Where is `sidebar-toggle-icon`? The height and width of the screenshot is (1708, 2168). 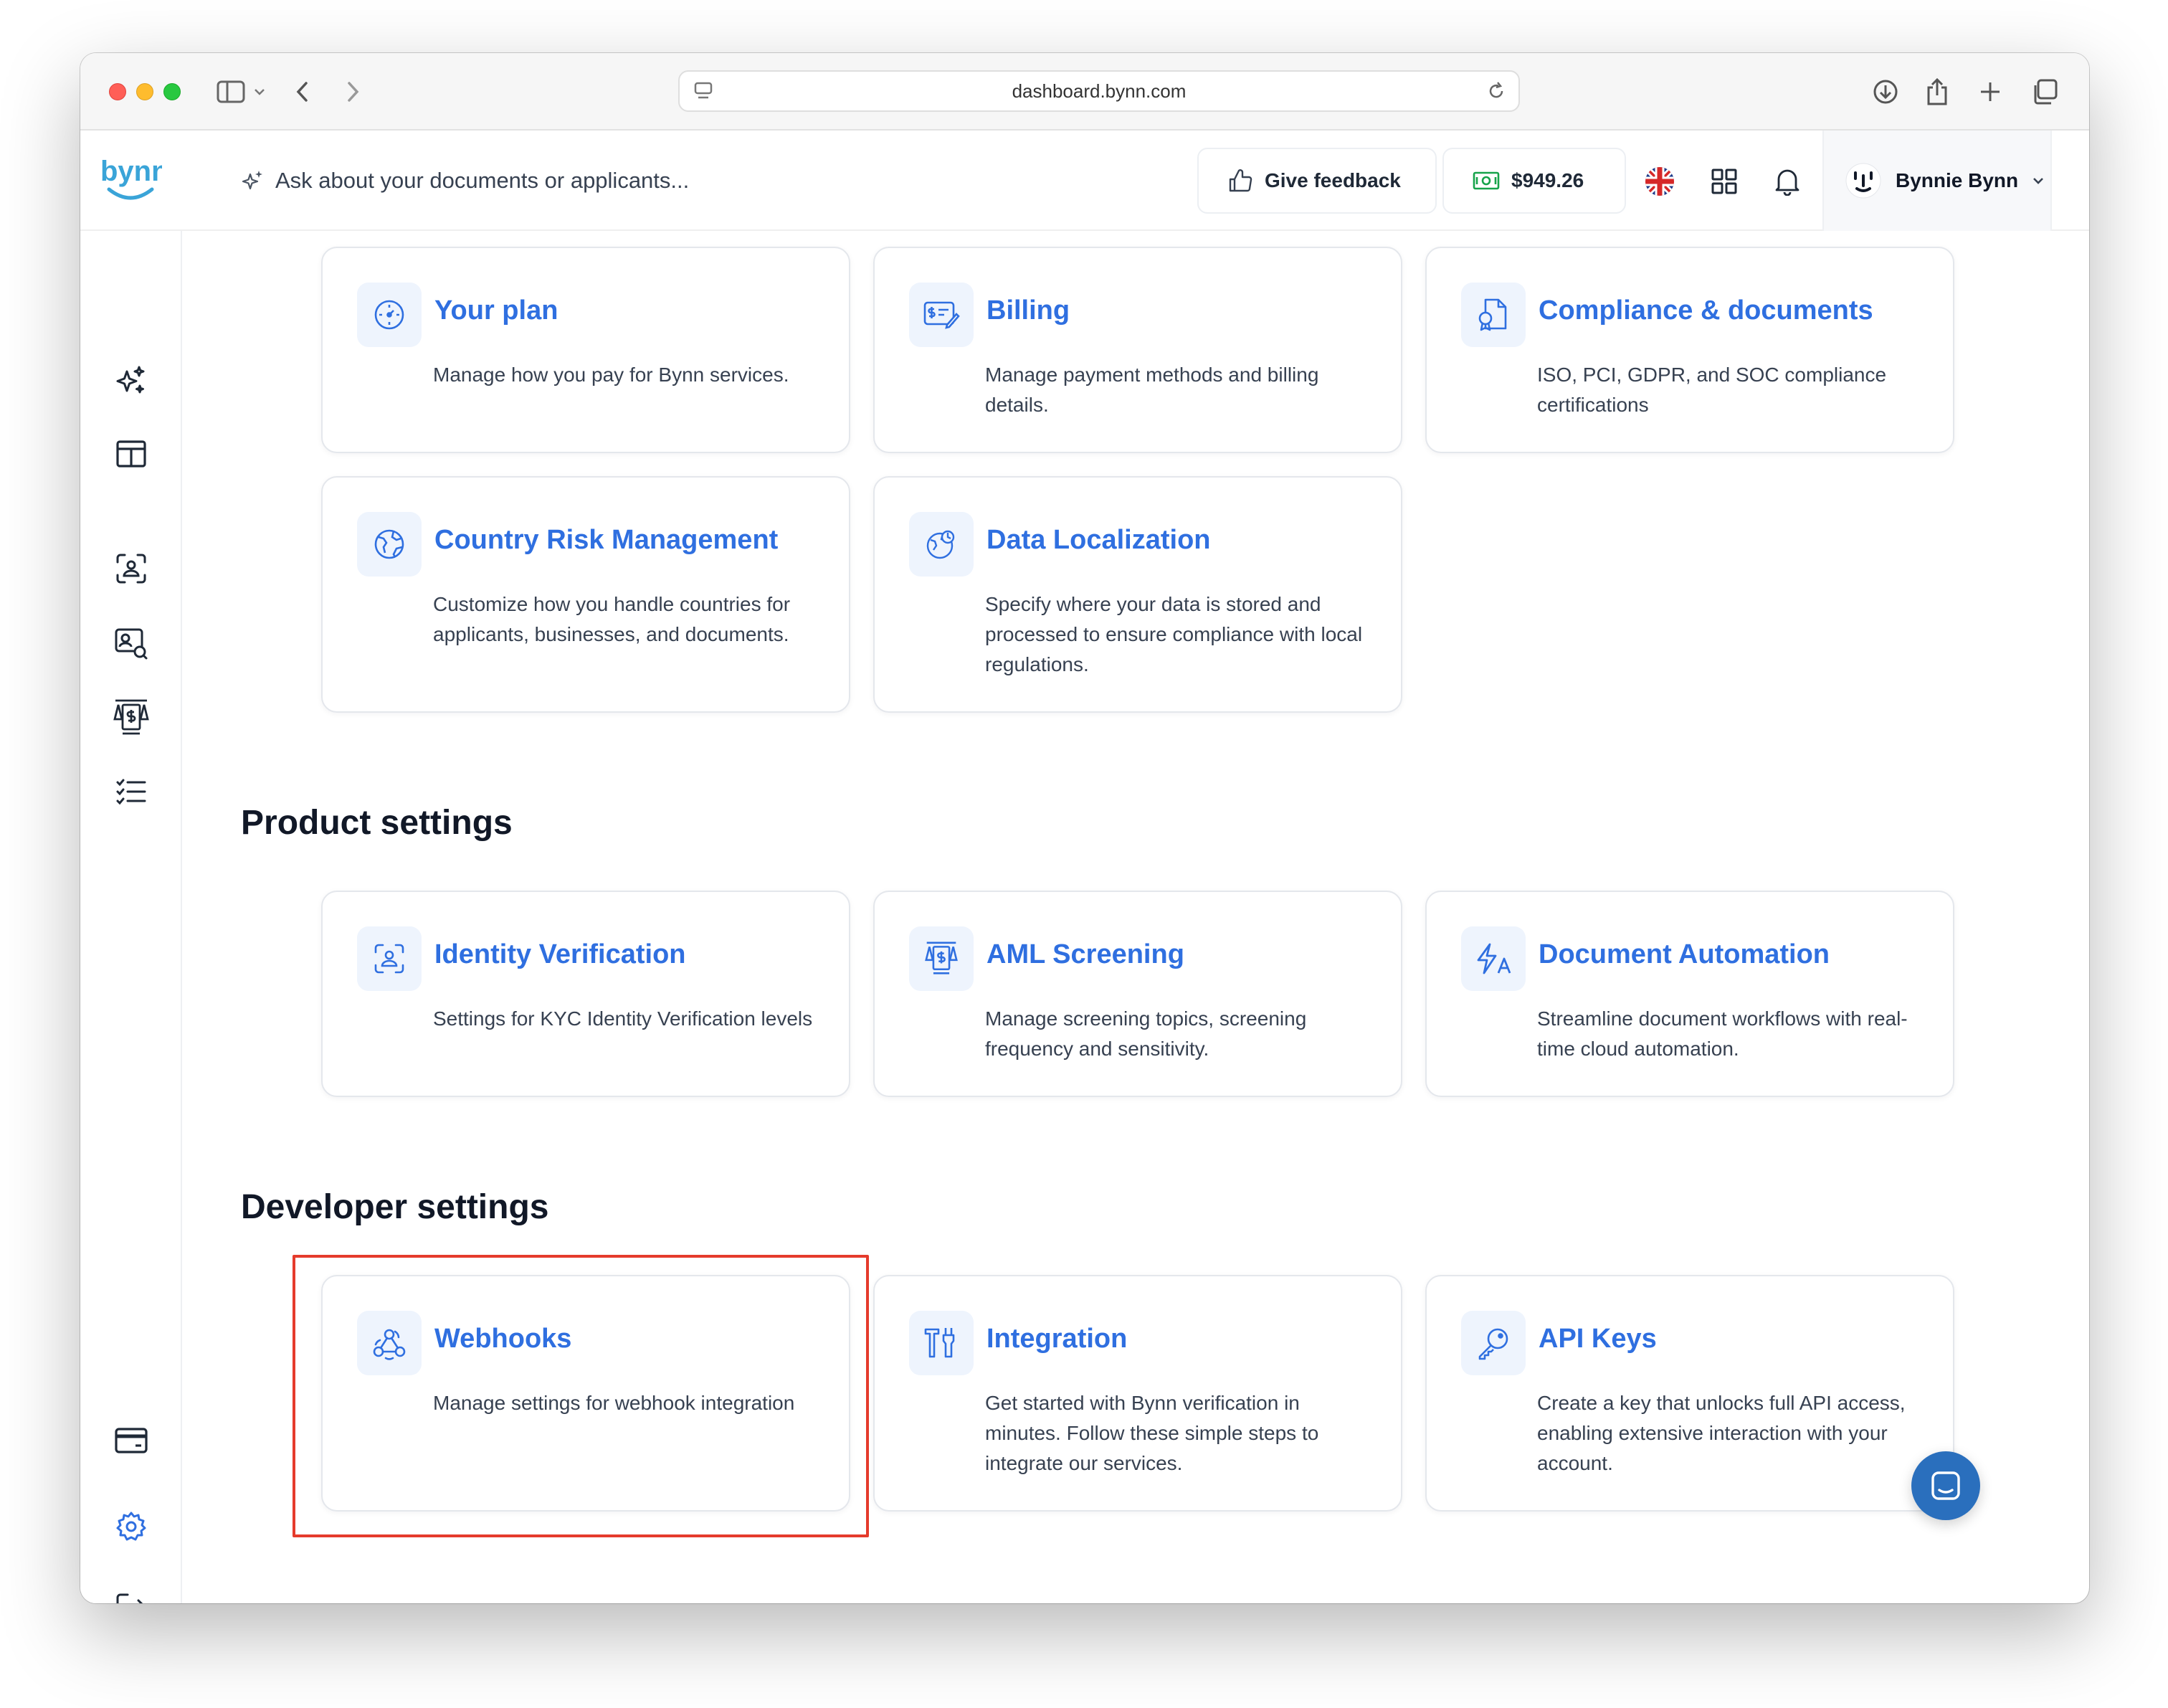
sidebar-toggle-icon is located at coordinates (231, 92).